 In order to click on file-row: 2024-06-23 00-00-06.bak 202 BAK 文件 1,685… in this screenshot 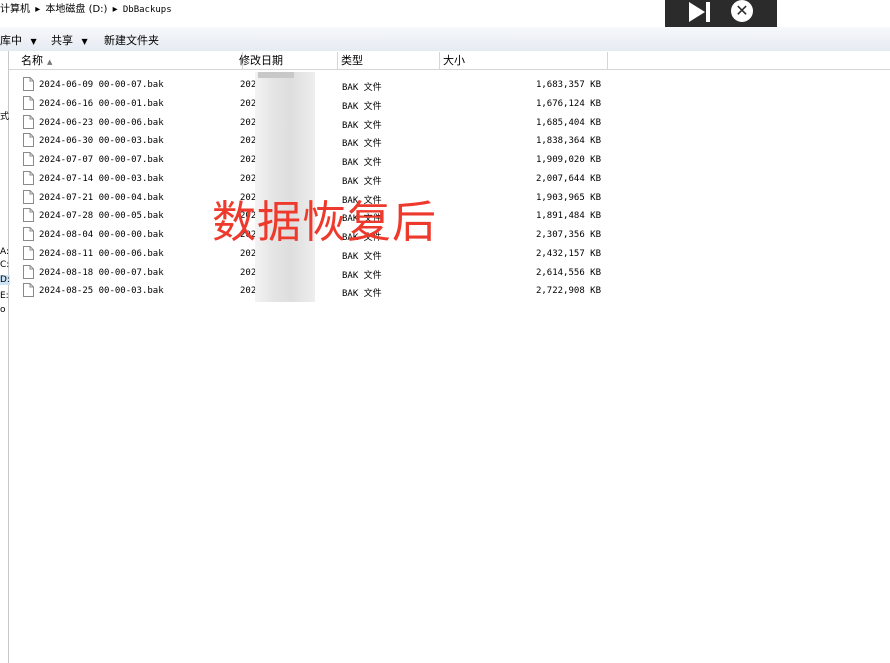, I will do `click(449, 123)`.